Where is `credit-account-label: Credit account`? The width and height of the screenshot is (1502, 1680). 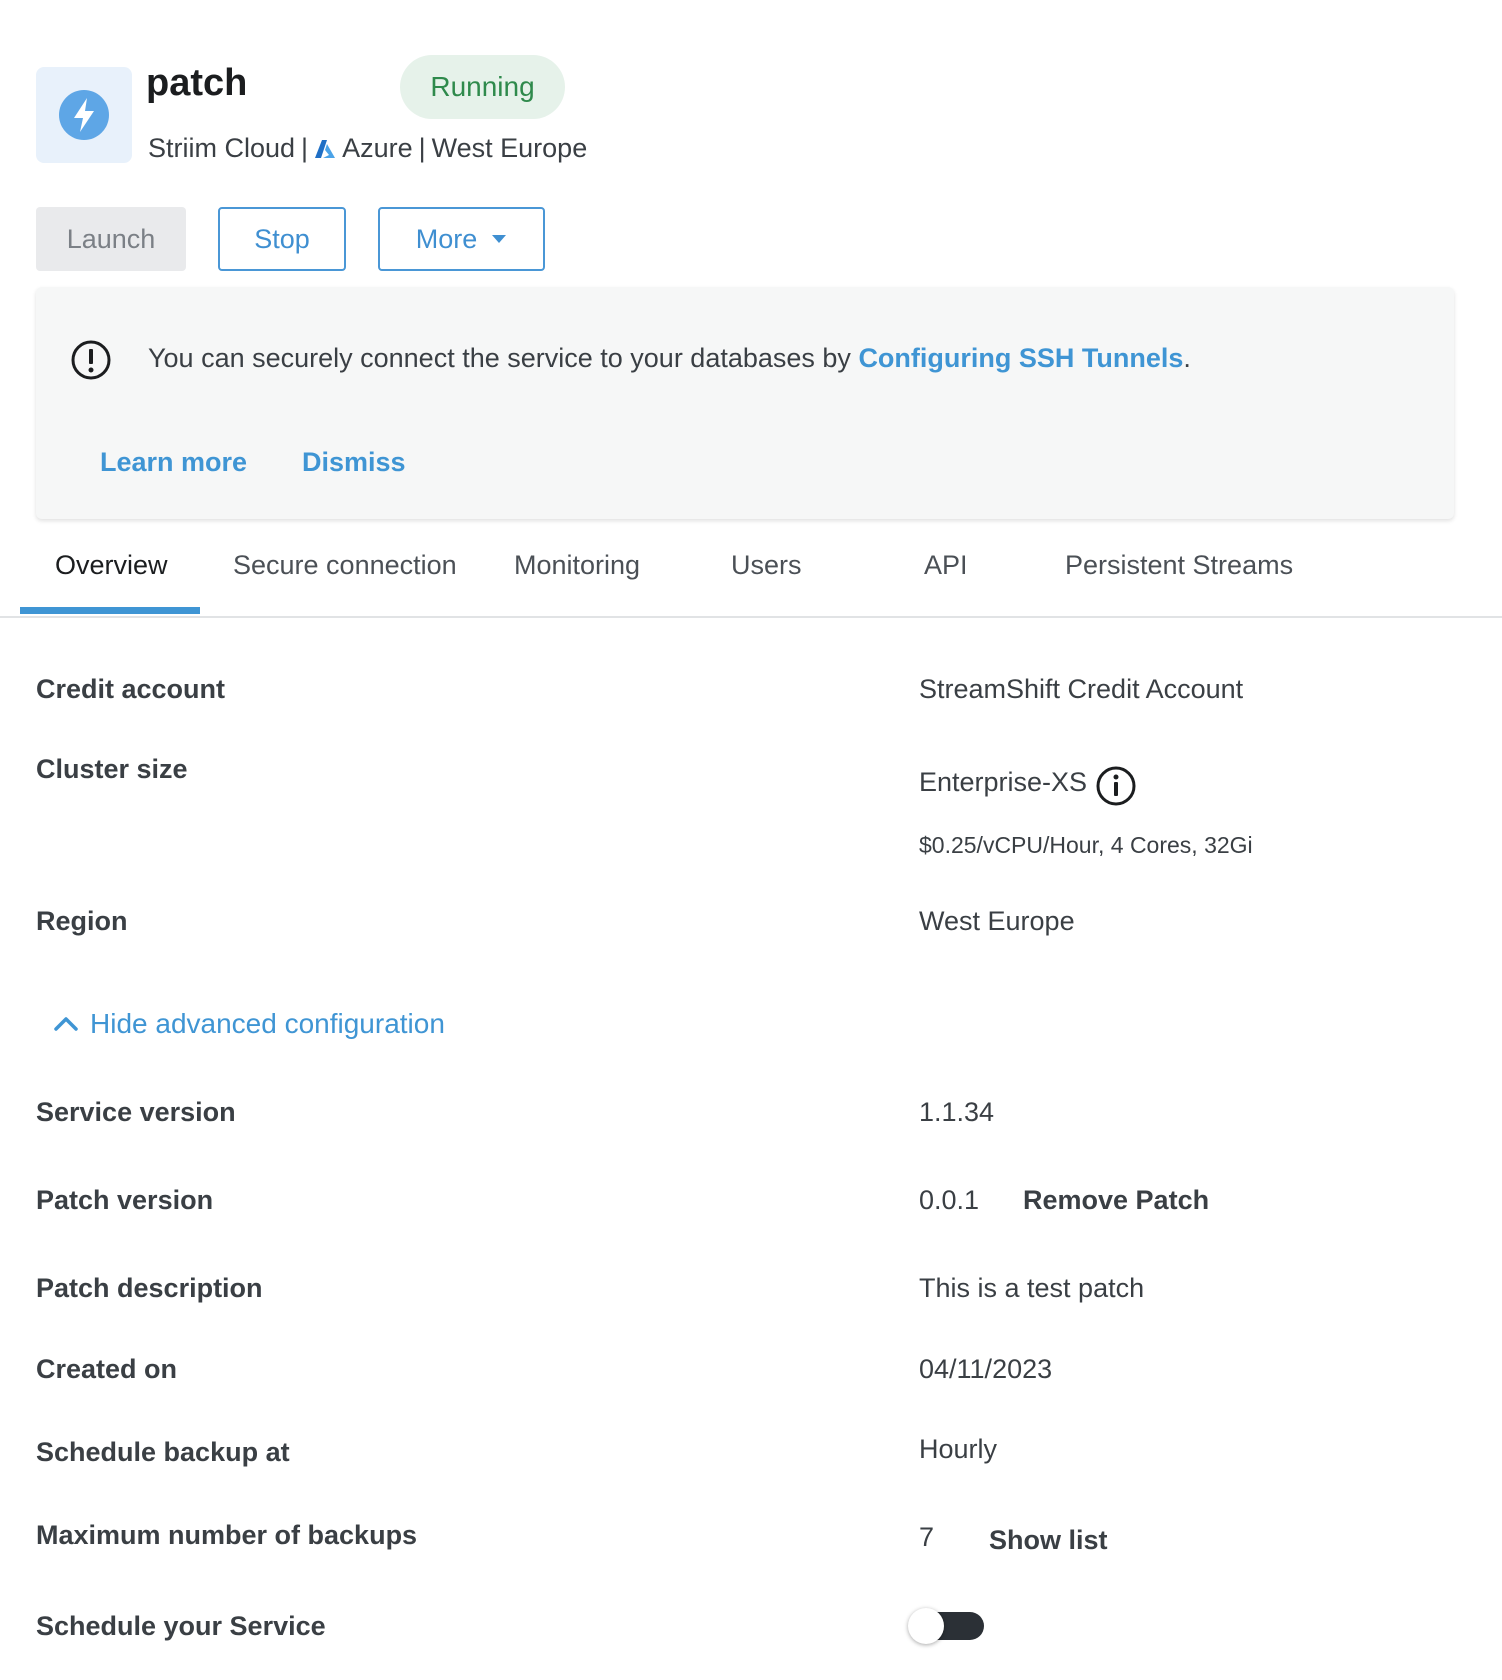 credit-account-label: Credit account is located at coordinates (131, 689).